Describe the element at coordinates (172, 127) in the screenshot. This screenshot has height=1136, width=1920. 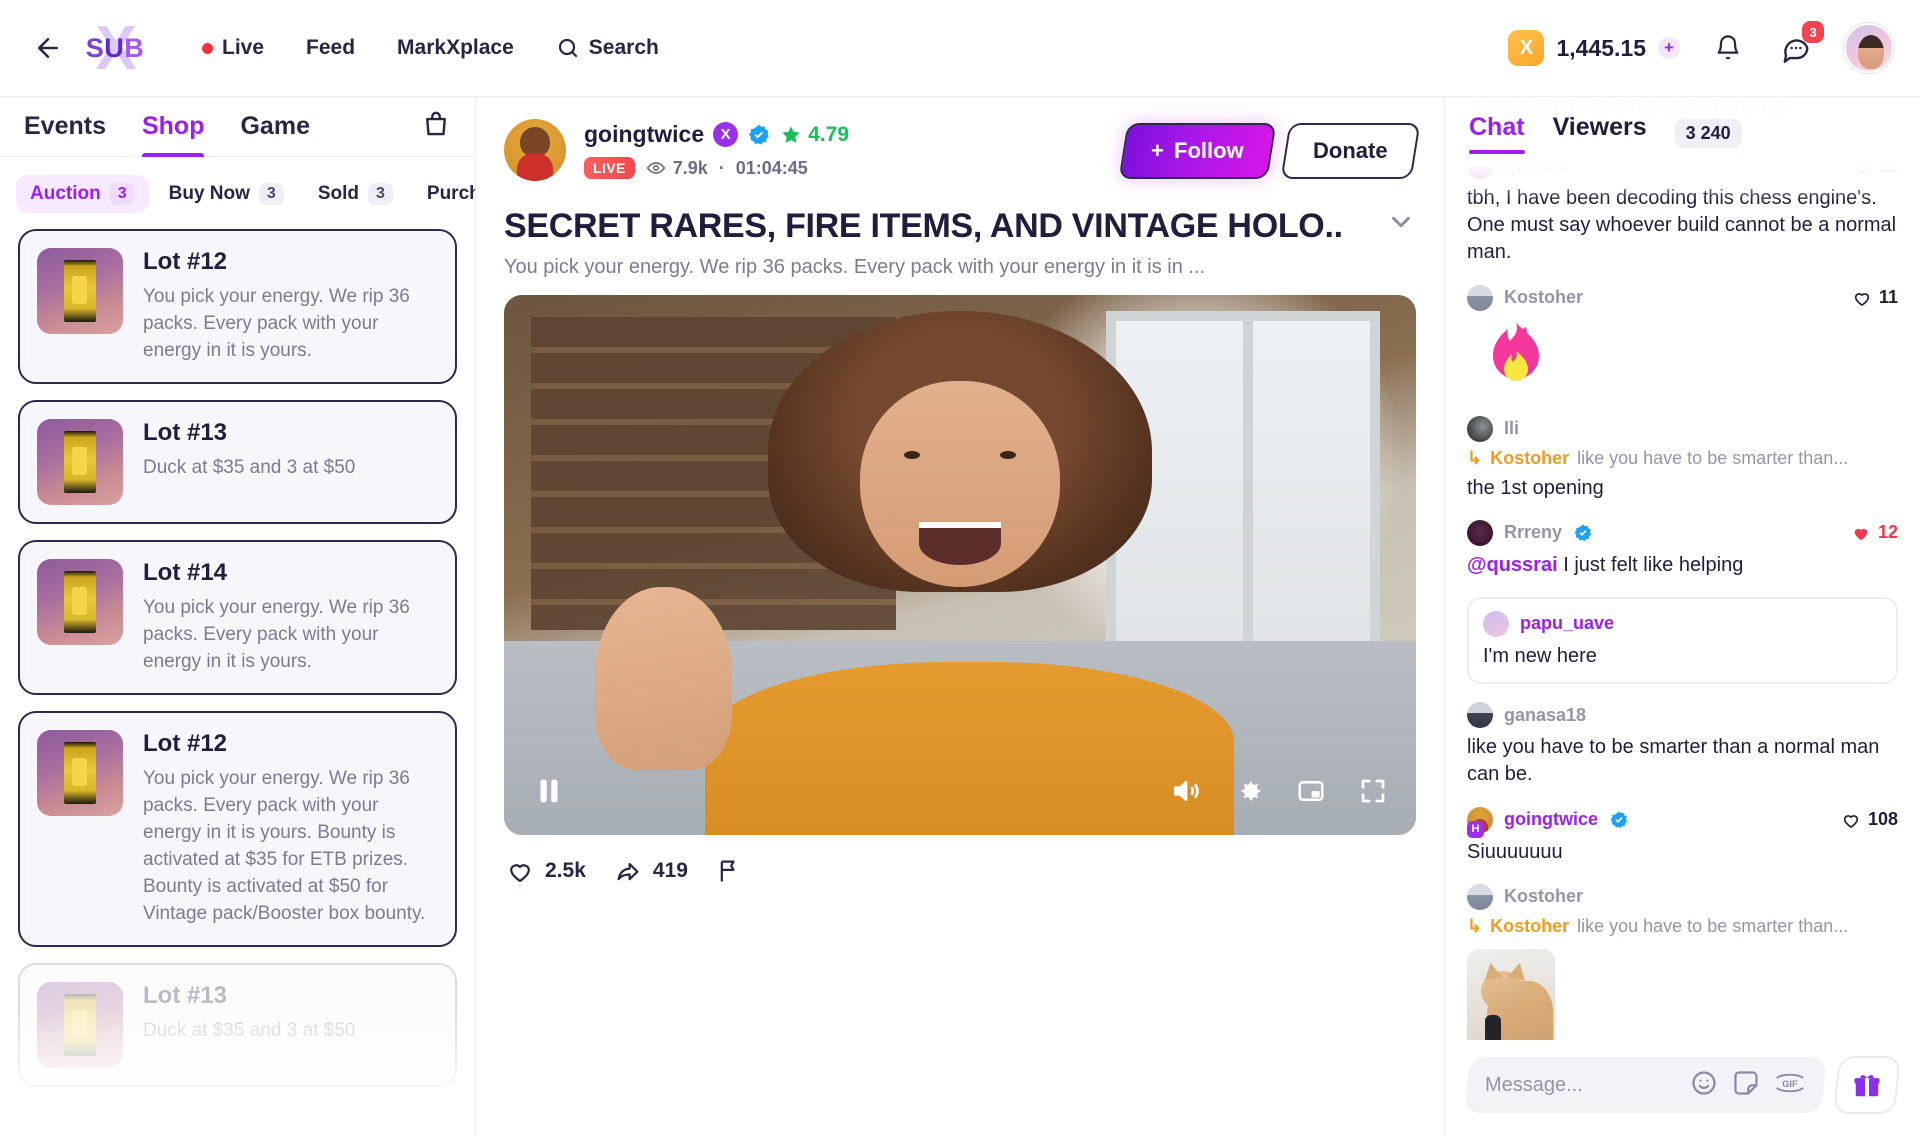
I see `tab-shop: Shop` at that location.